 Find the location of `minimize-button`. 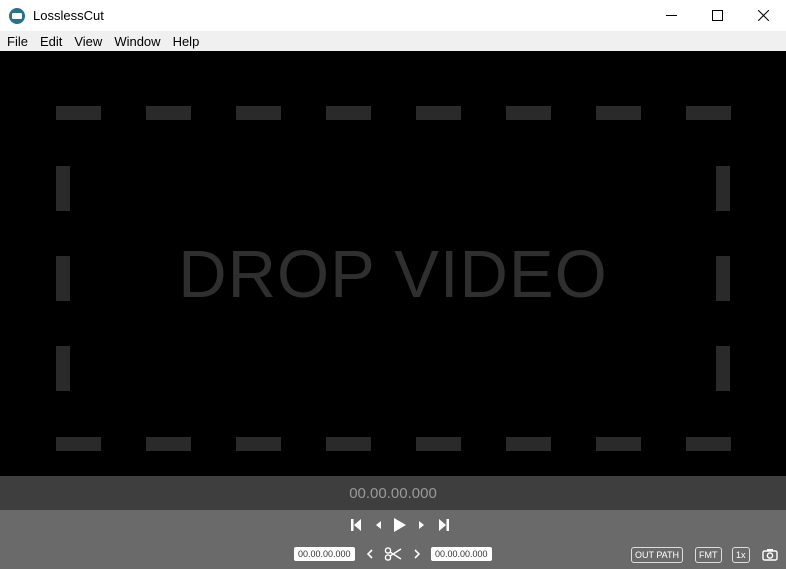

minimize-button is located at coordinates (671, 15).